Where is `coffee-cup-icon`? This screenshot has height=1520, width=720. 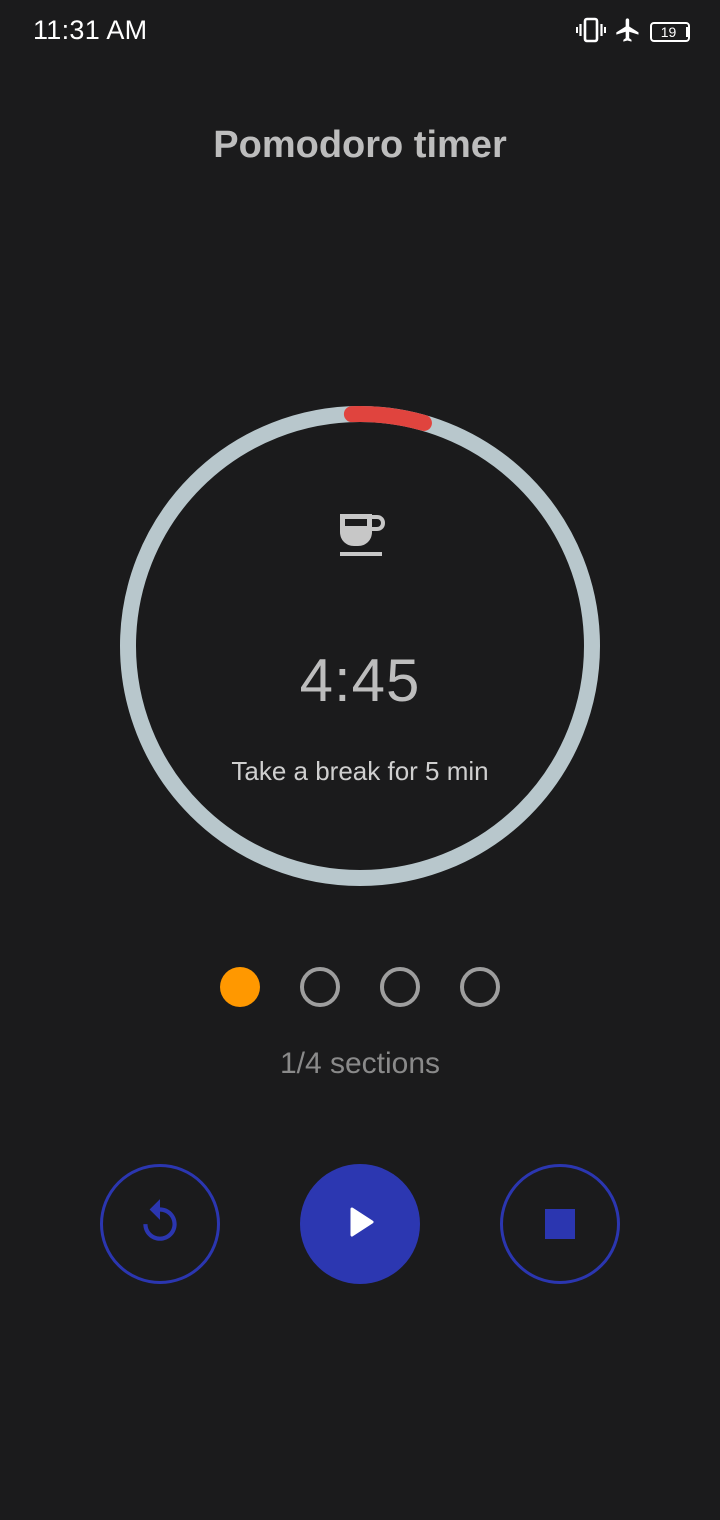
coffee-cup-icon is located at coordinates (360, 534).